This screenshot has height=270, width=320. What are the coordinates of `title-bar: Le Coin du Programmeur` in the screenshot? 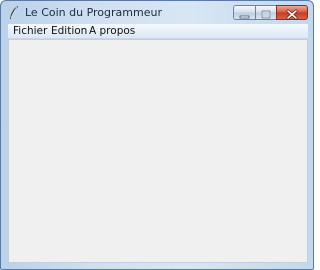 It's located at (157, 12).